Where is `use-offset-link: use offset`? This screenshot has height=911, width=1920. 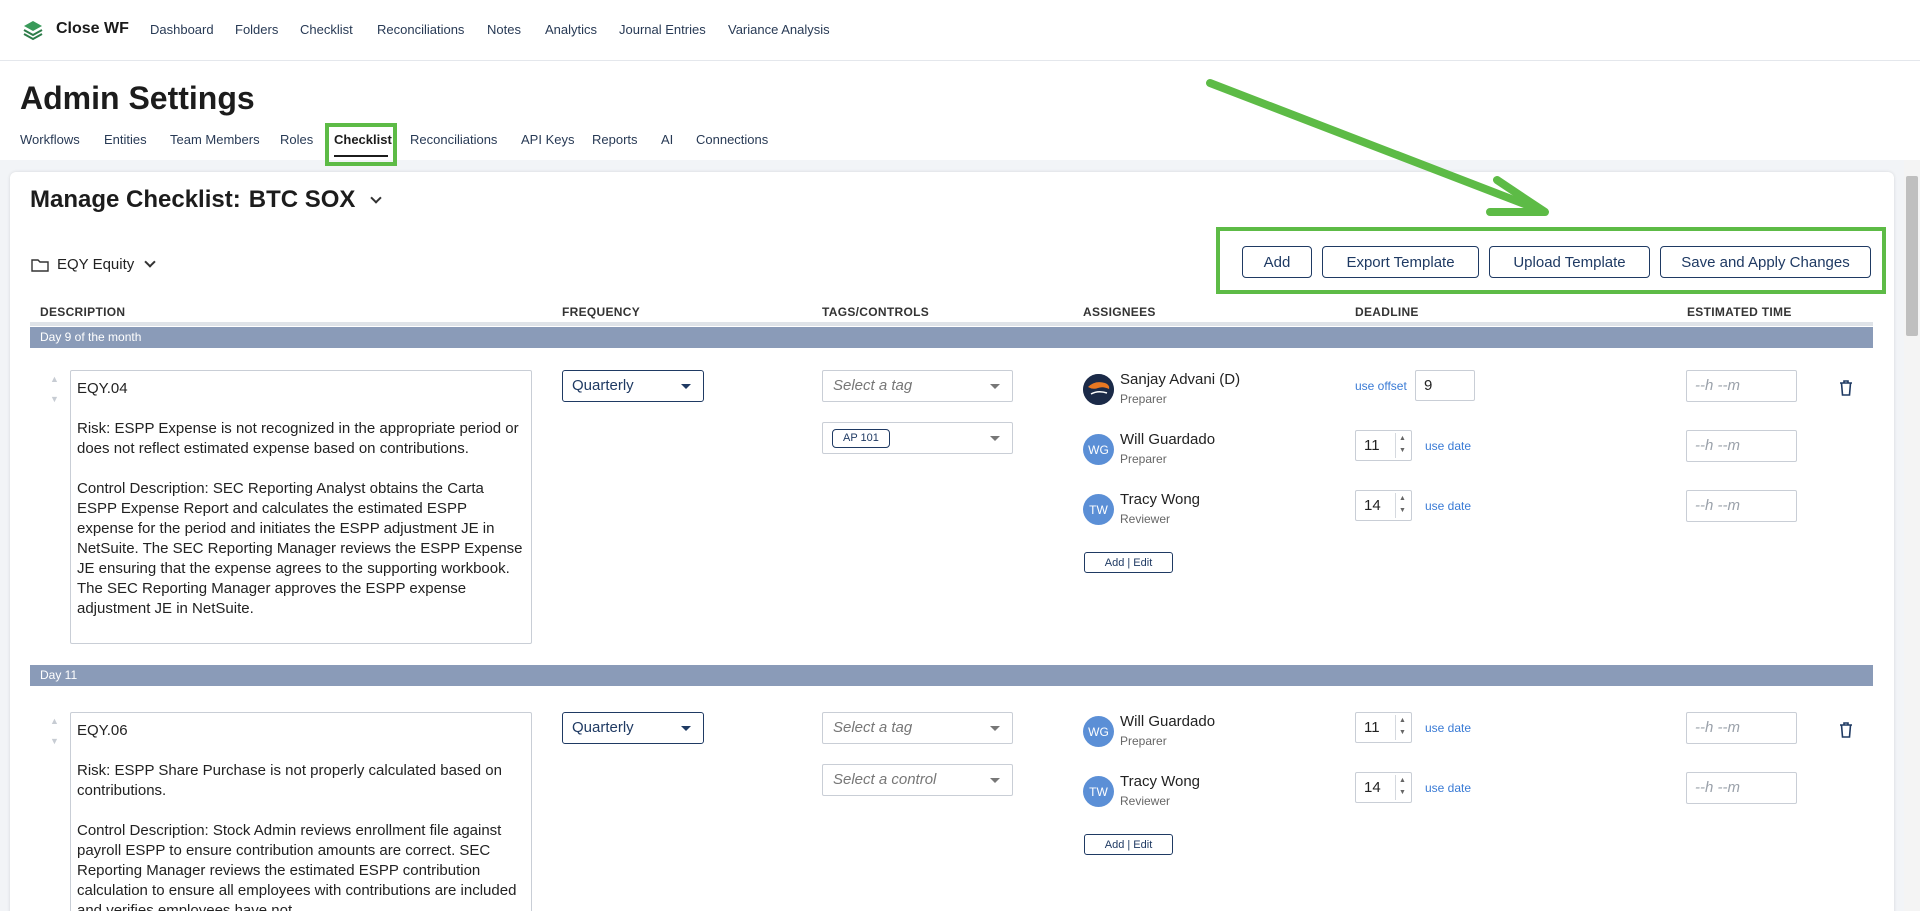
use-offset-link: use offset is located at coordinates (1381, 386).